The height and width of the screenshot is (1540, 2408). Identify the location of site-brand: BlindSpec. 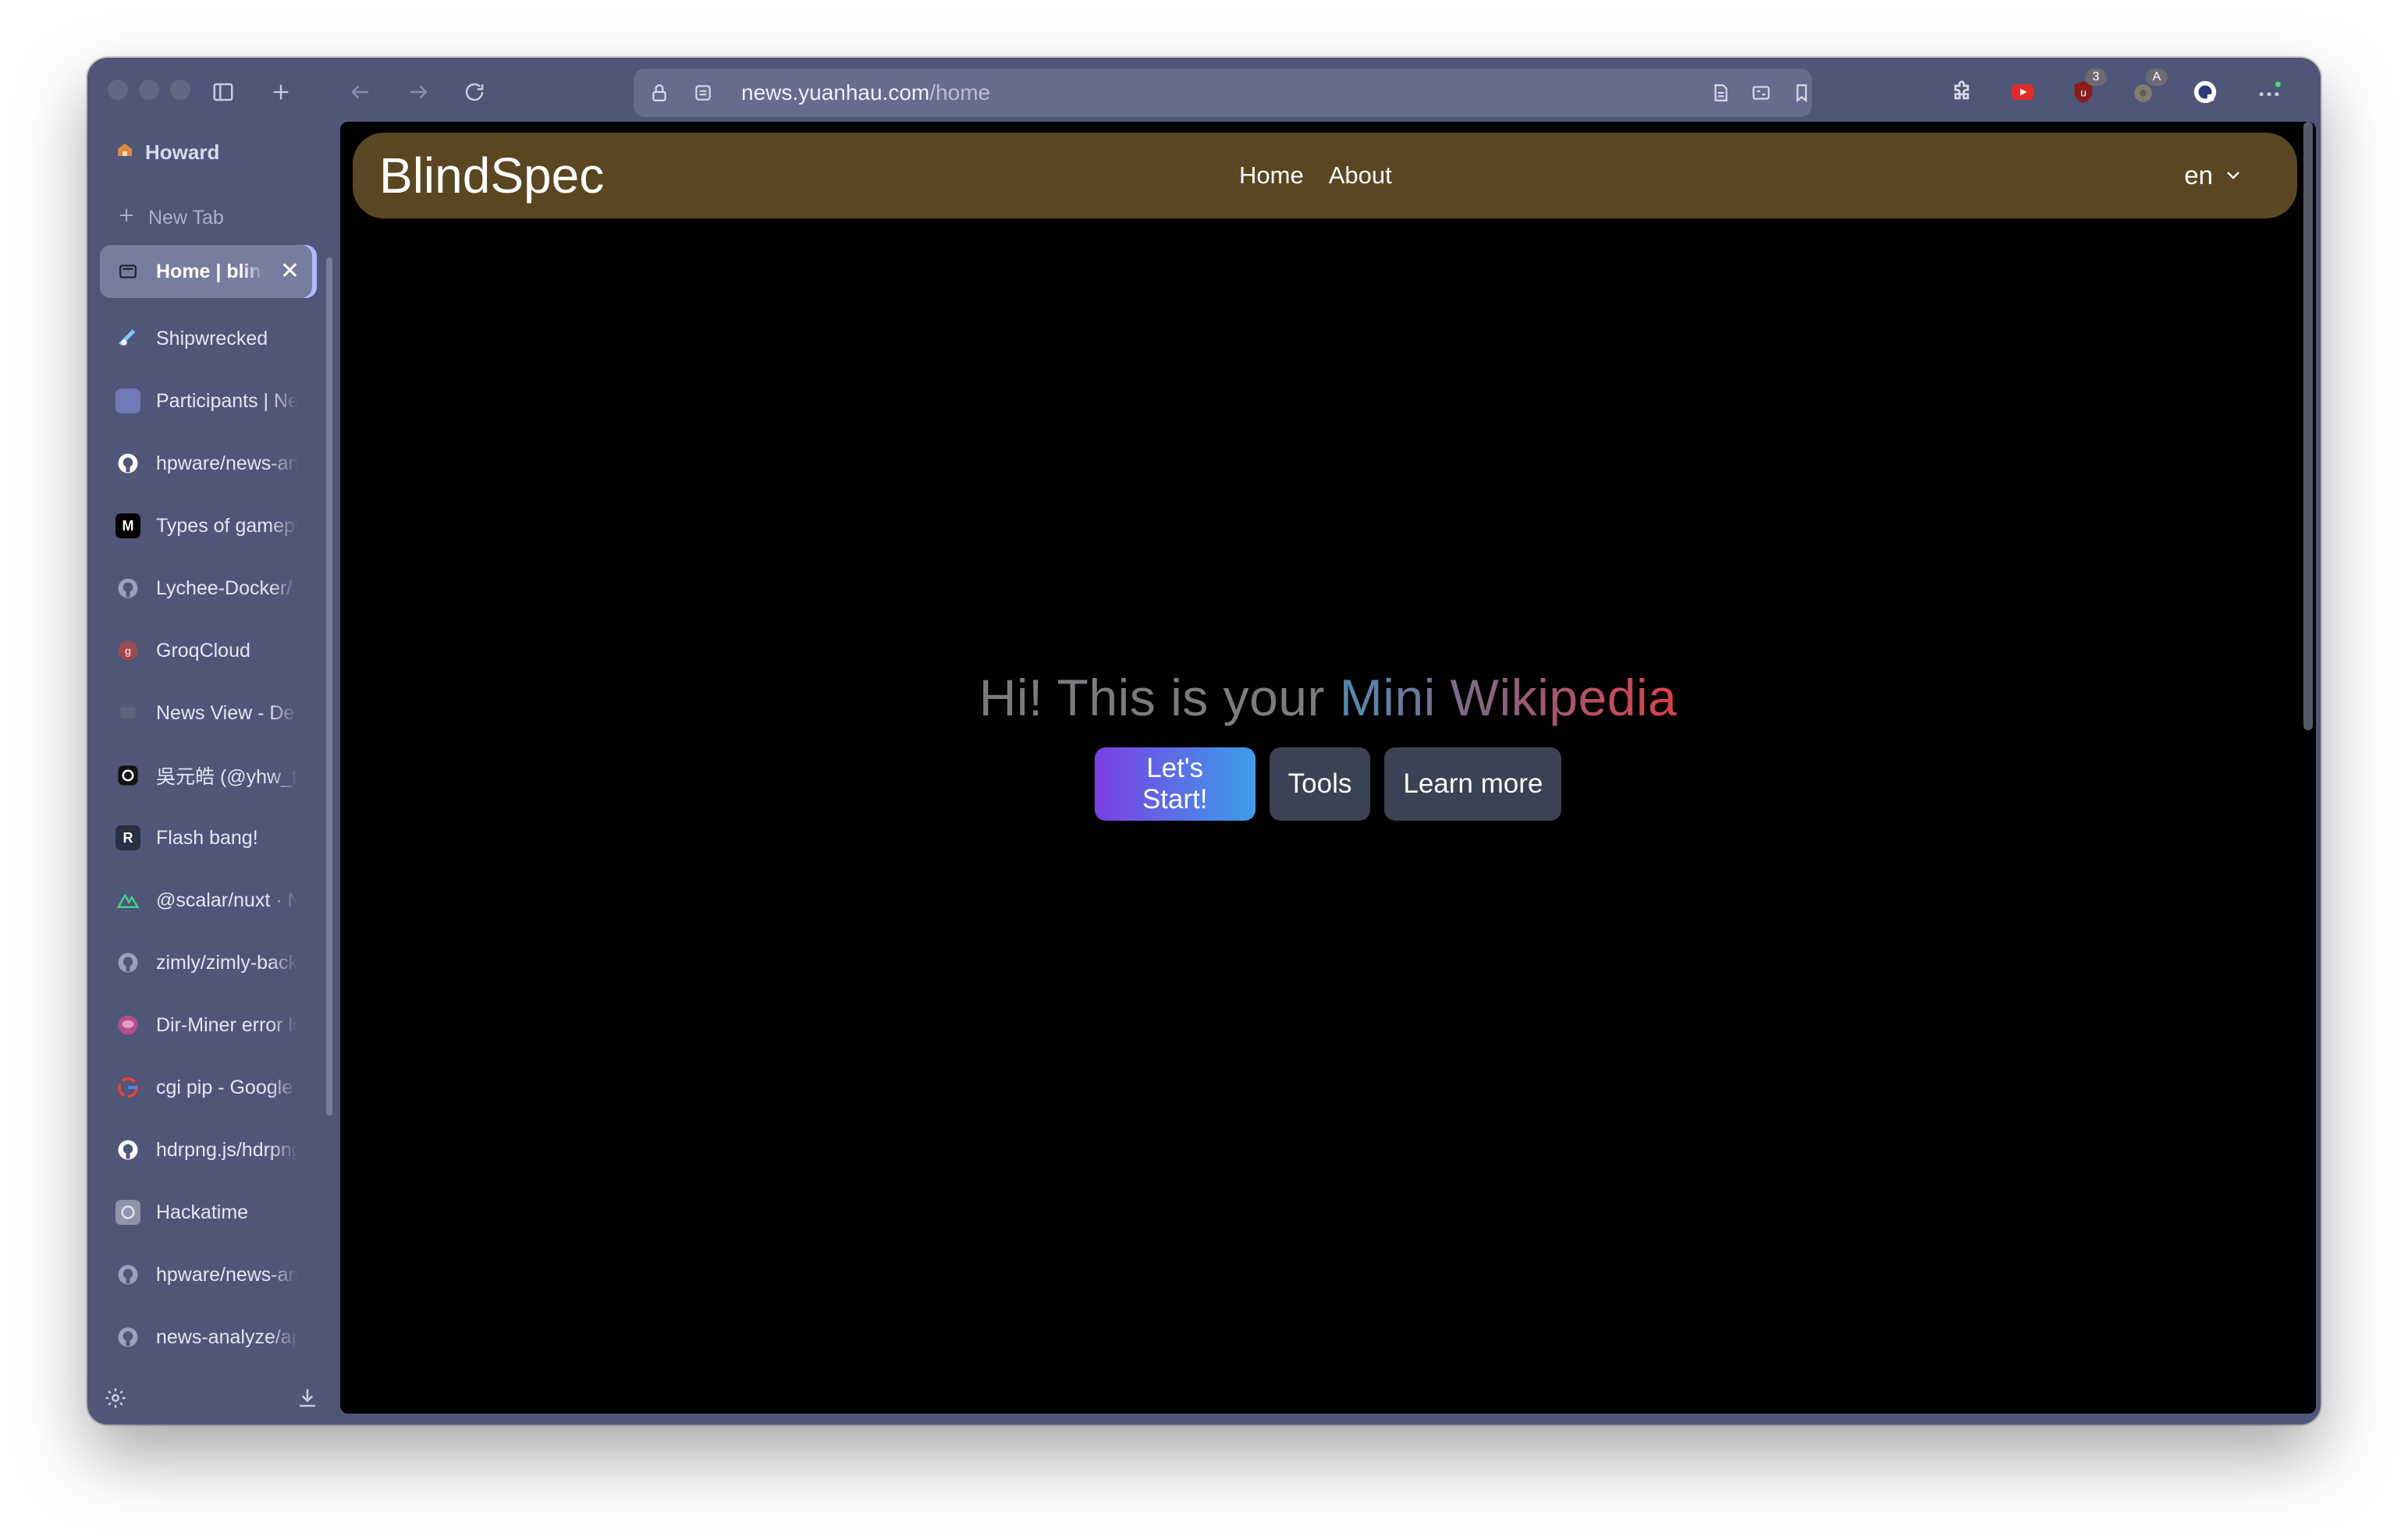
(491, 175).